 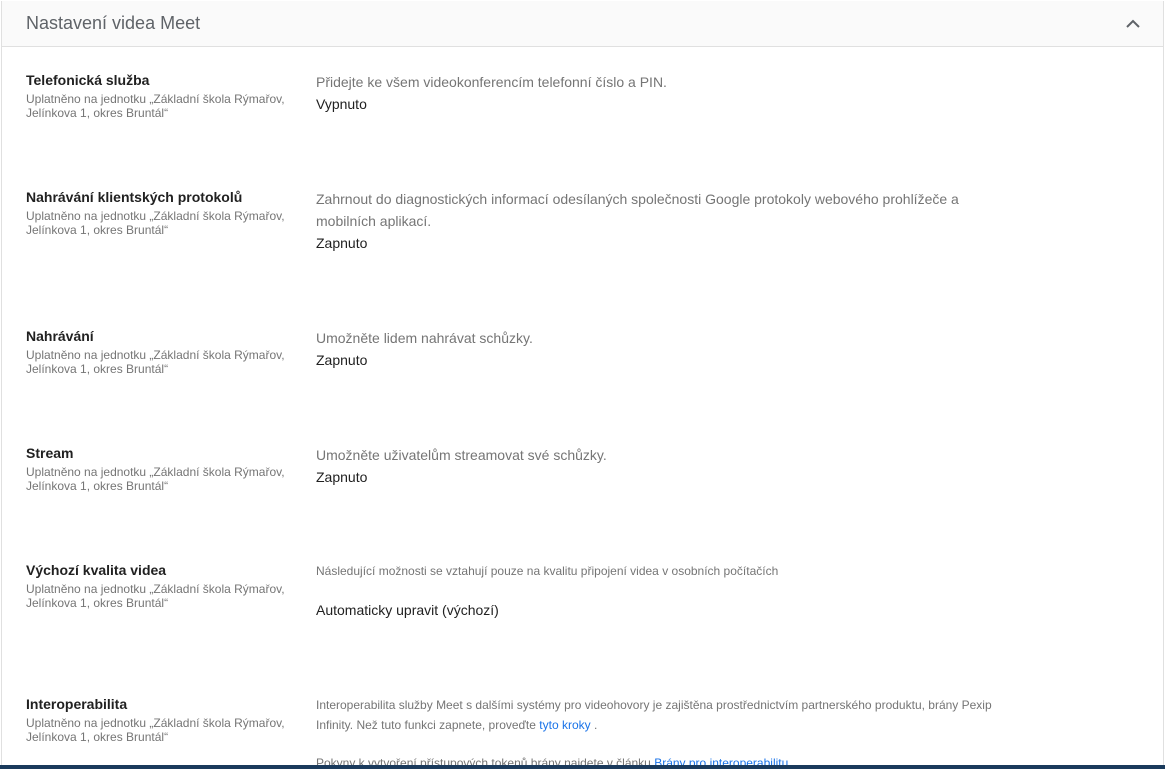 What do you see at coordinates (77, 704) in the screenshot?
I see `setting-name: Interoperabilita` at bounding box center [77, 704].